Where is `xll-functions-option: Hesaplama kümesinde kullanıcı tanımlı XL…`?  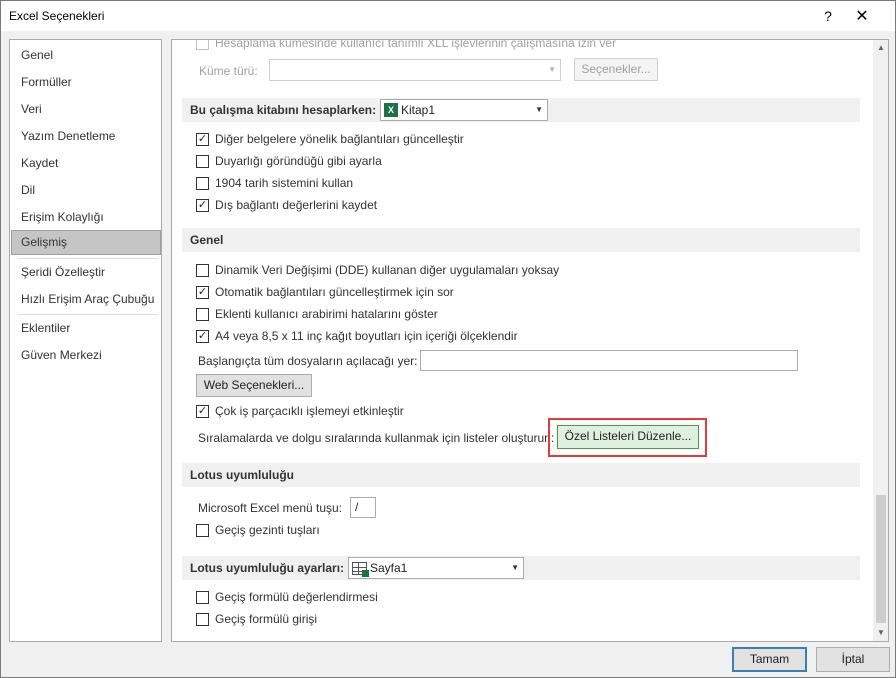 xll-functions-option: Hesaplama kümesinde kullanıcı tanımlı XL… is located at coordinates (406, 45).